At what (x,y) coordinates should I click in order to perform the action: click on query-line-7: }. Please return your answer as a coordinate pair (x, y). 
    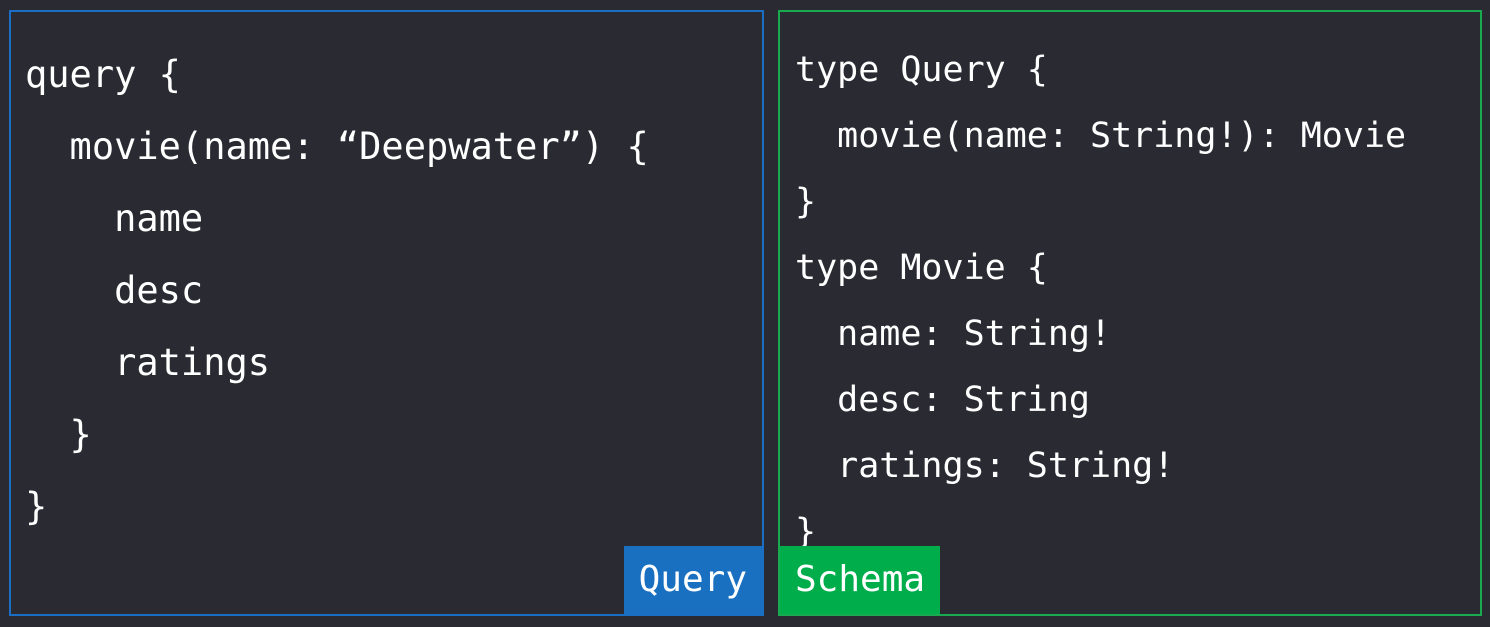
    Looking at the image, I should click on (36, 506).